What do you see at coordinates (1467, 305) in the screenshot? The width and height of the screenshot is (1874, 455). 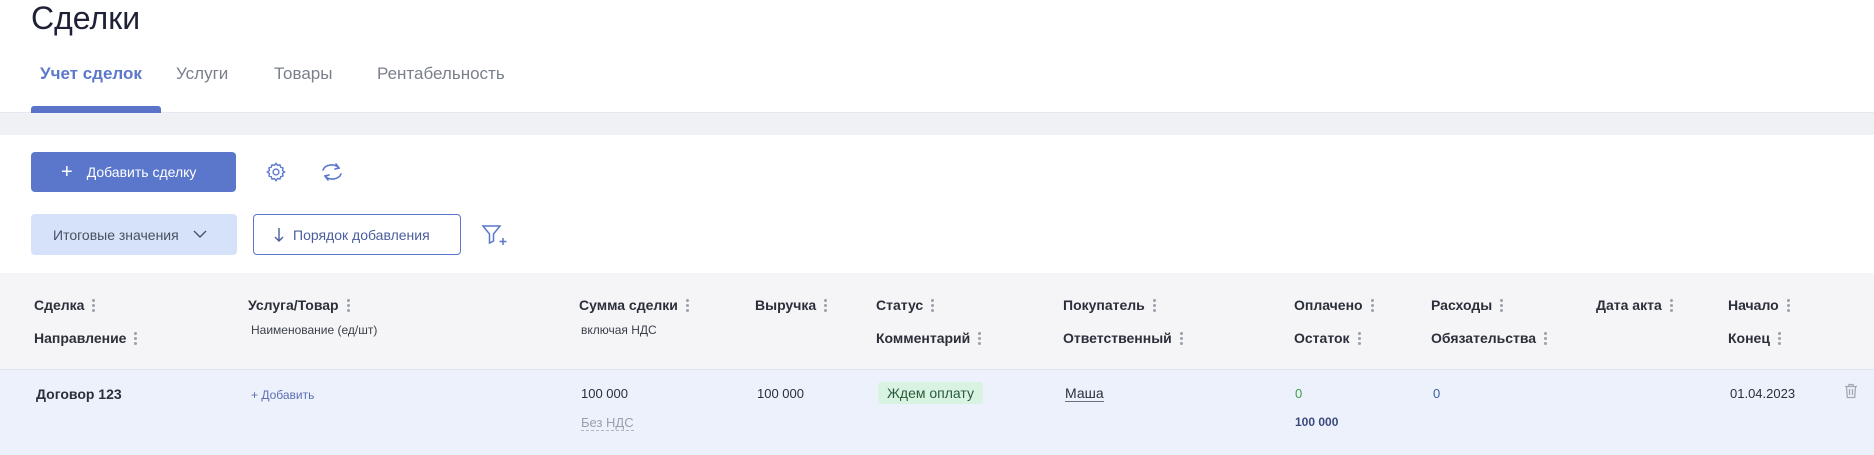 I see `col-expenses: Расходы` at bounding box center [1467, 305].